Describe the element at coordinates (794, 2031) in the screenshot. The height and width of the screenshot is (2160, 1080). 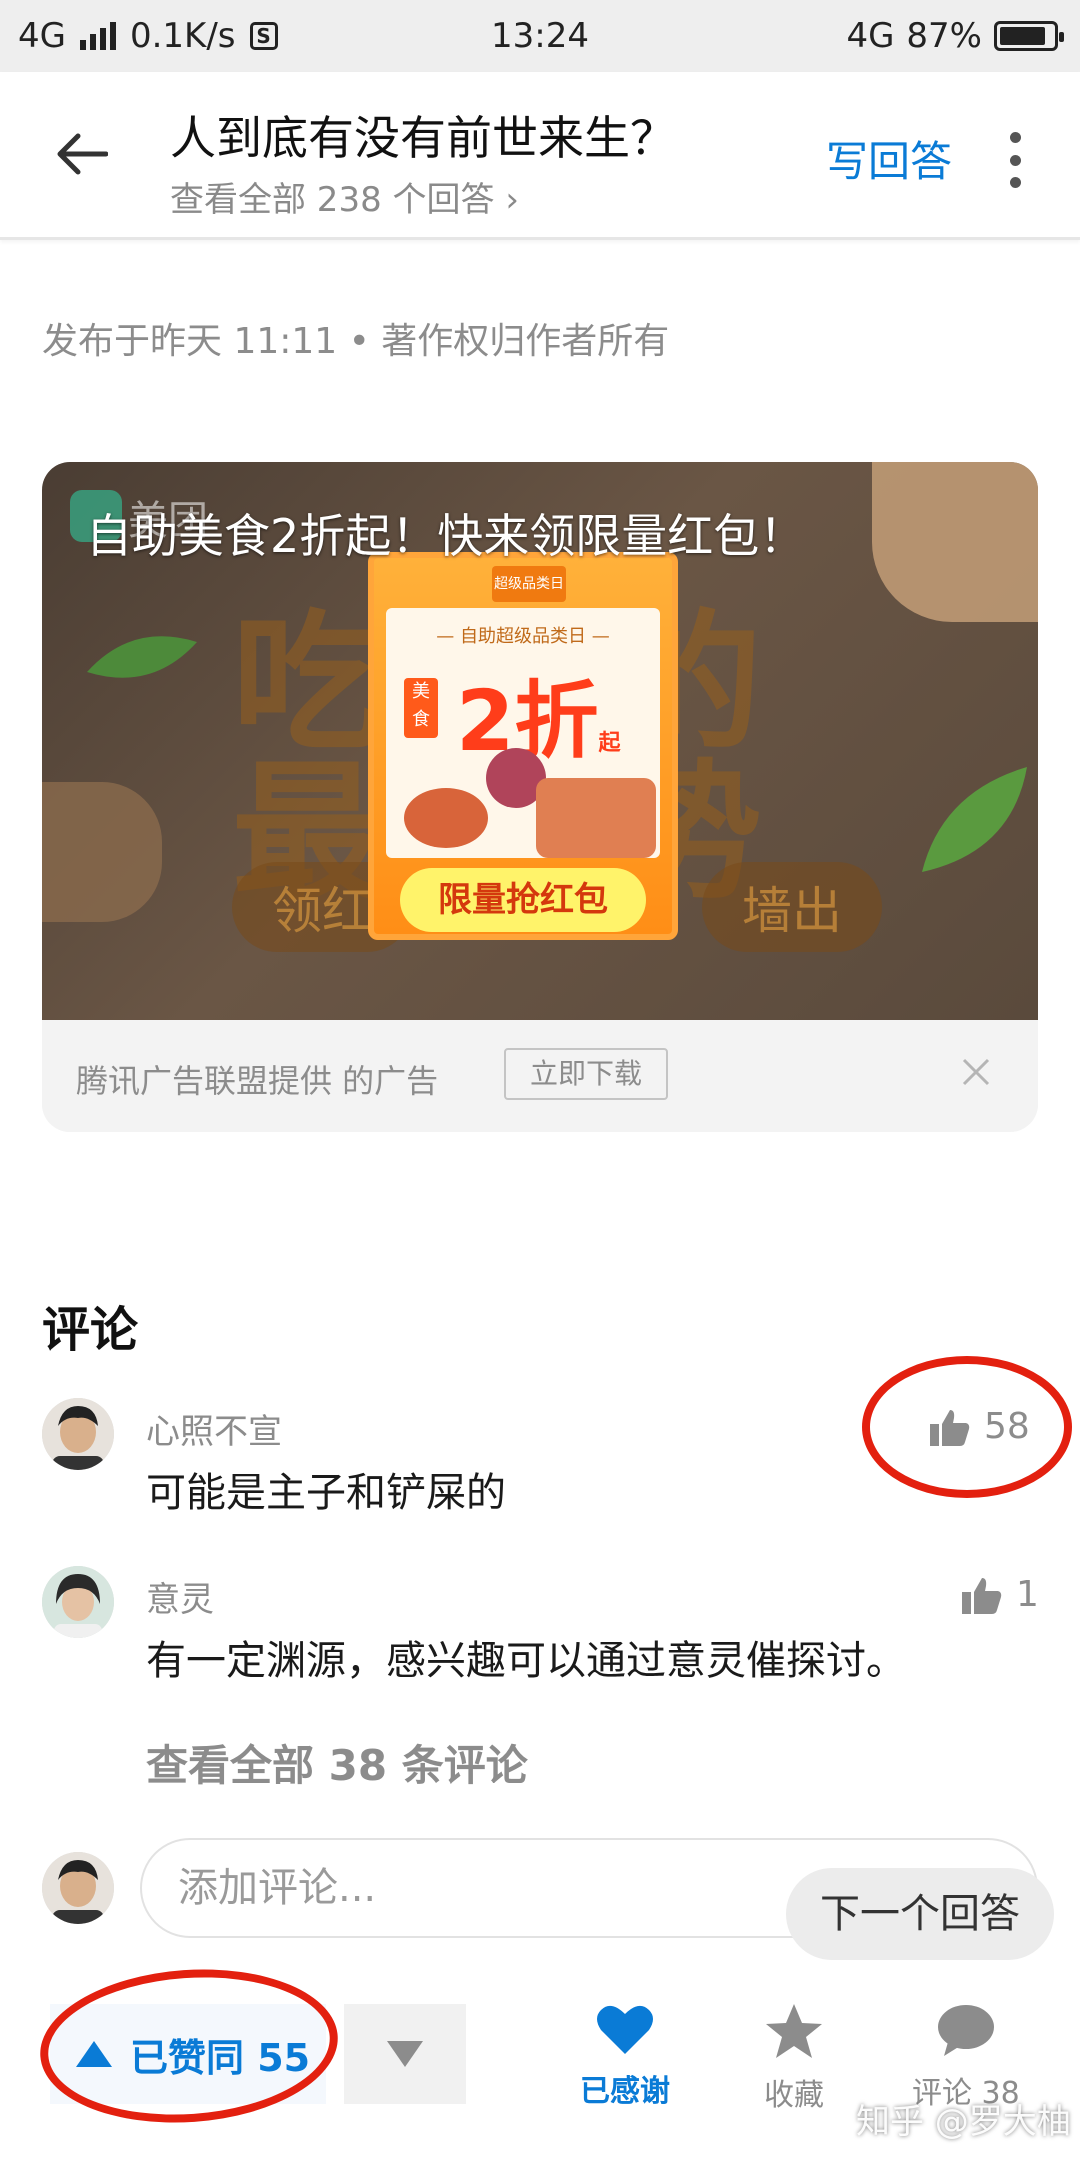
I see `star-icon` at that location.